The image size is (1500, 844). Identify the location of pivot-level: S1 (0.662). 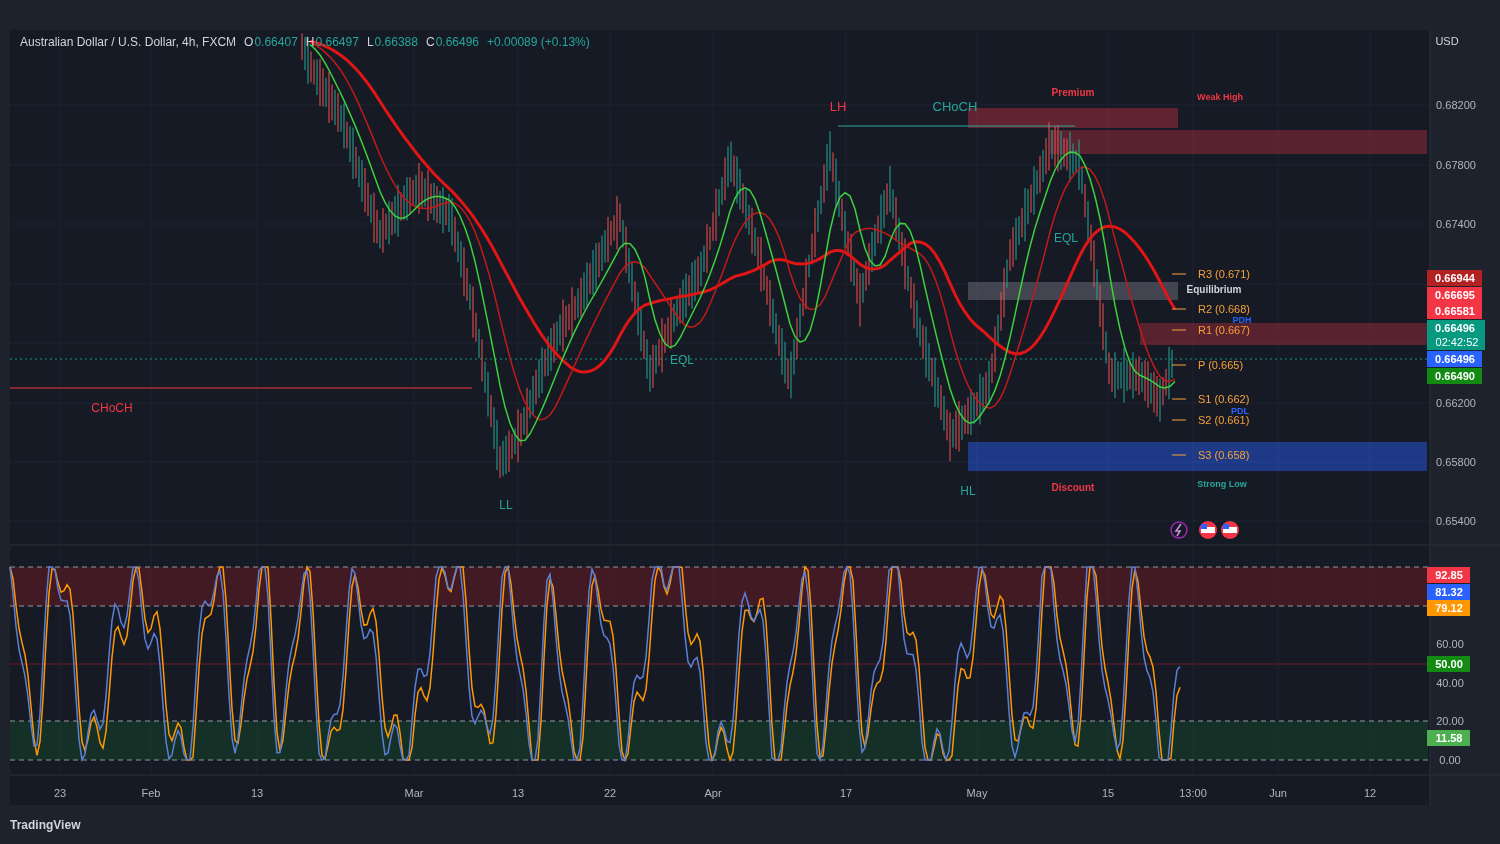
(1210, 399).